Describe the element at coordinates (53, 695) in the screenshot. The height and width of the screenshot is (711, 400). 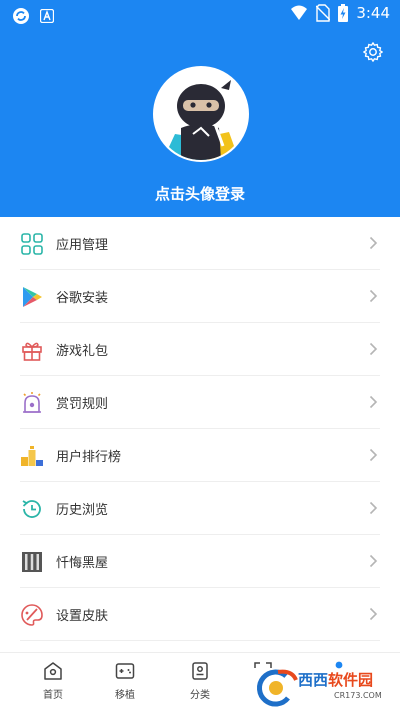
I see `nav-label: 首页` at that location.